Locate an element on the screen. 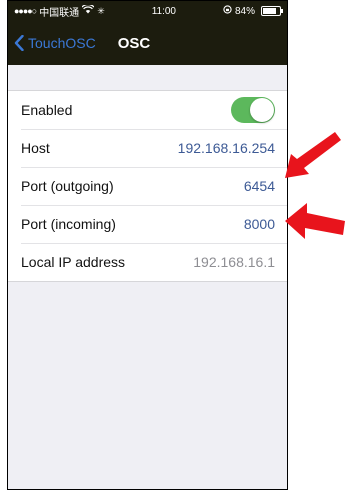 The image size is (347, 497). enabled-row: Enabled is located at coordinates (147, 110).